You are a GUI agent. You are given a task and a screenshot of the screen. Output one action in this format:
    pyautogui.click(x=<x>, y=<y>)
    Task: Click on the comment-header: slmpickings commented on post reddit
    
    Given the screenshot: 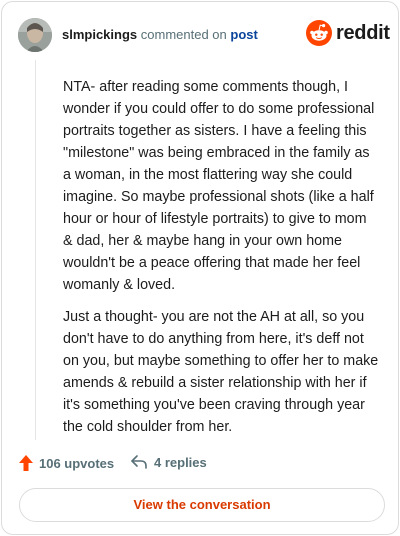 What is the action you would take?
    pyautogui.click(x=204, y=35)
    